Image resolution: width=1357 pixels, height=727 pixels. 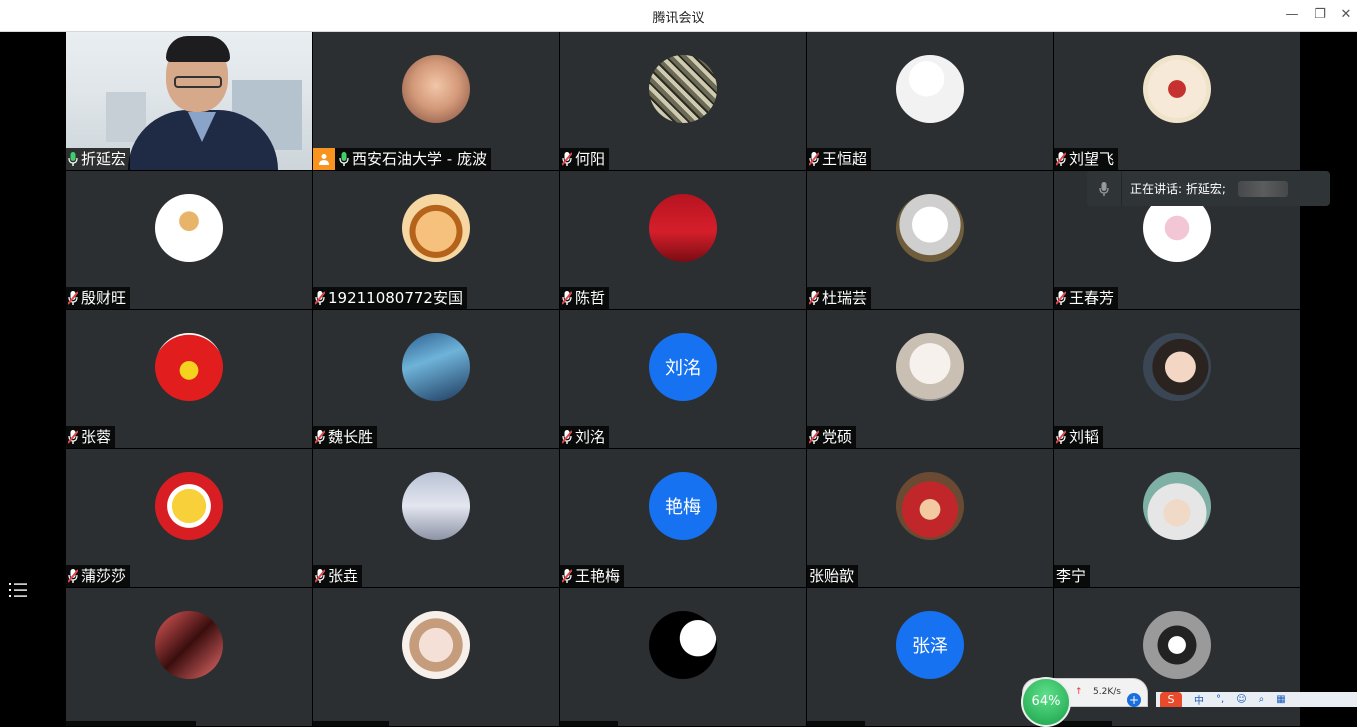 I want to click on participant-label: 杜瑞芸, so click(x=839, y=298).